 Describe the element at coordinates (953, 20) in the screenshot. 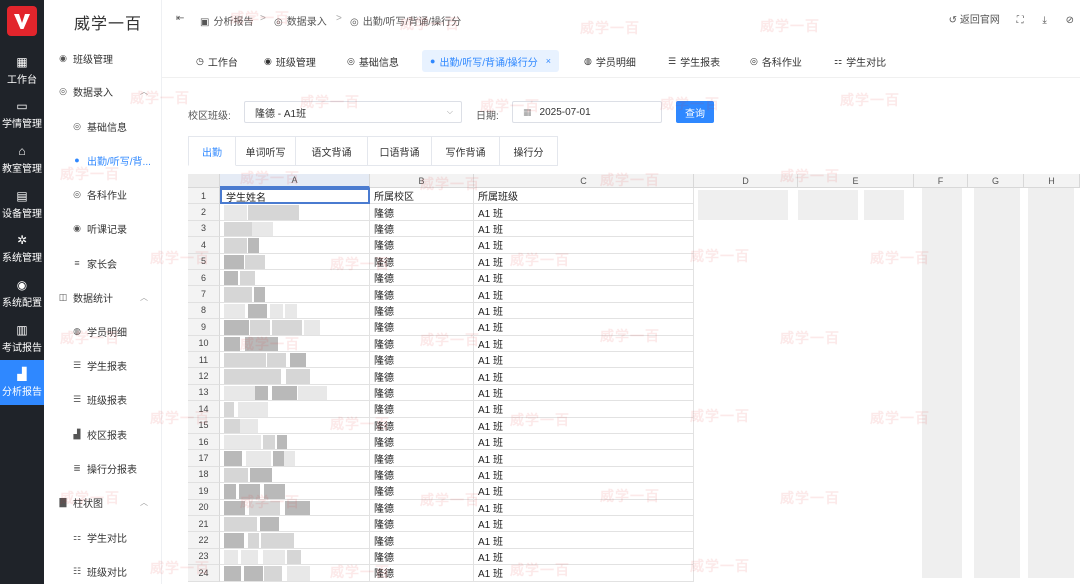

I see `back-home-icon: ↺` at that location.